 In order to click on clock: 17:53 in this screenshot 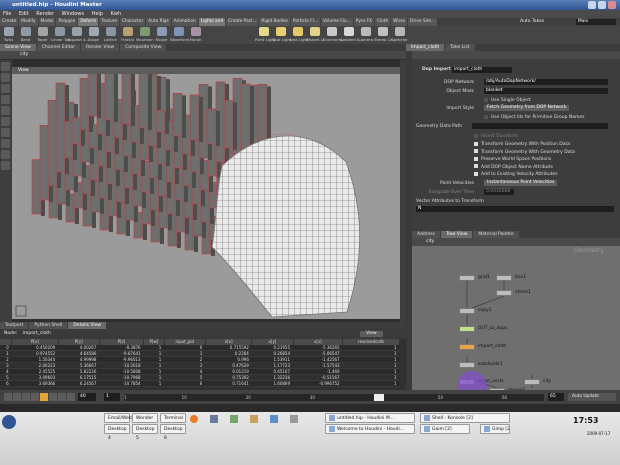, I will do `click(585, 420)`.